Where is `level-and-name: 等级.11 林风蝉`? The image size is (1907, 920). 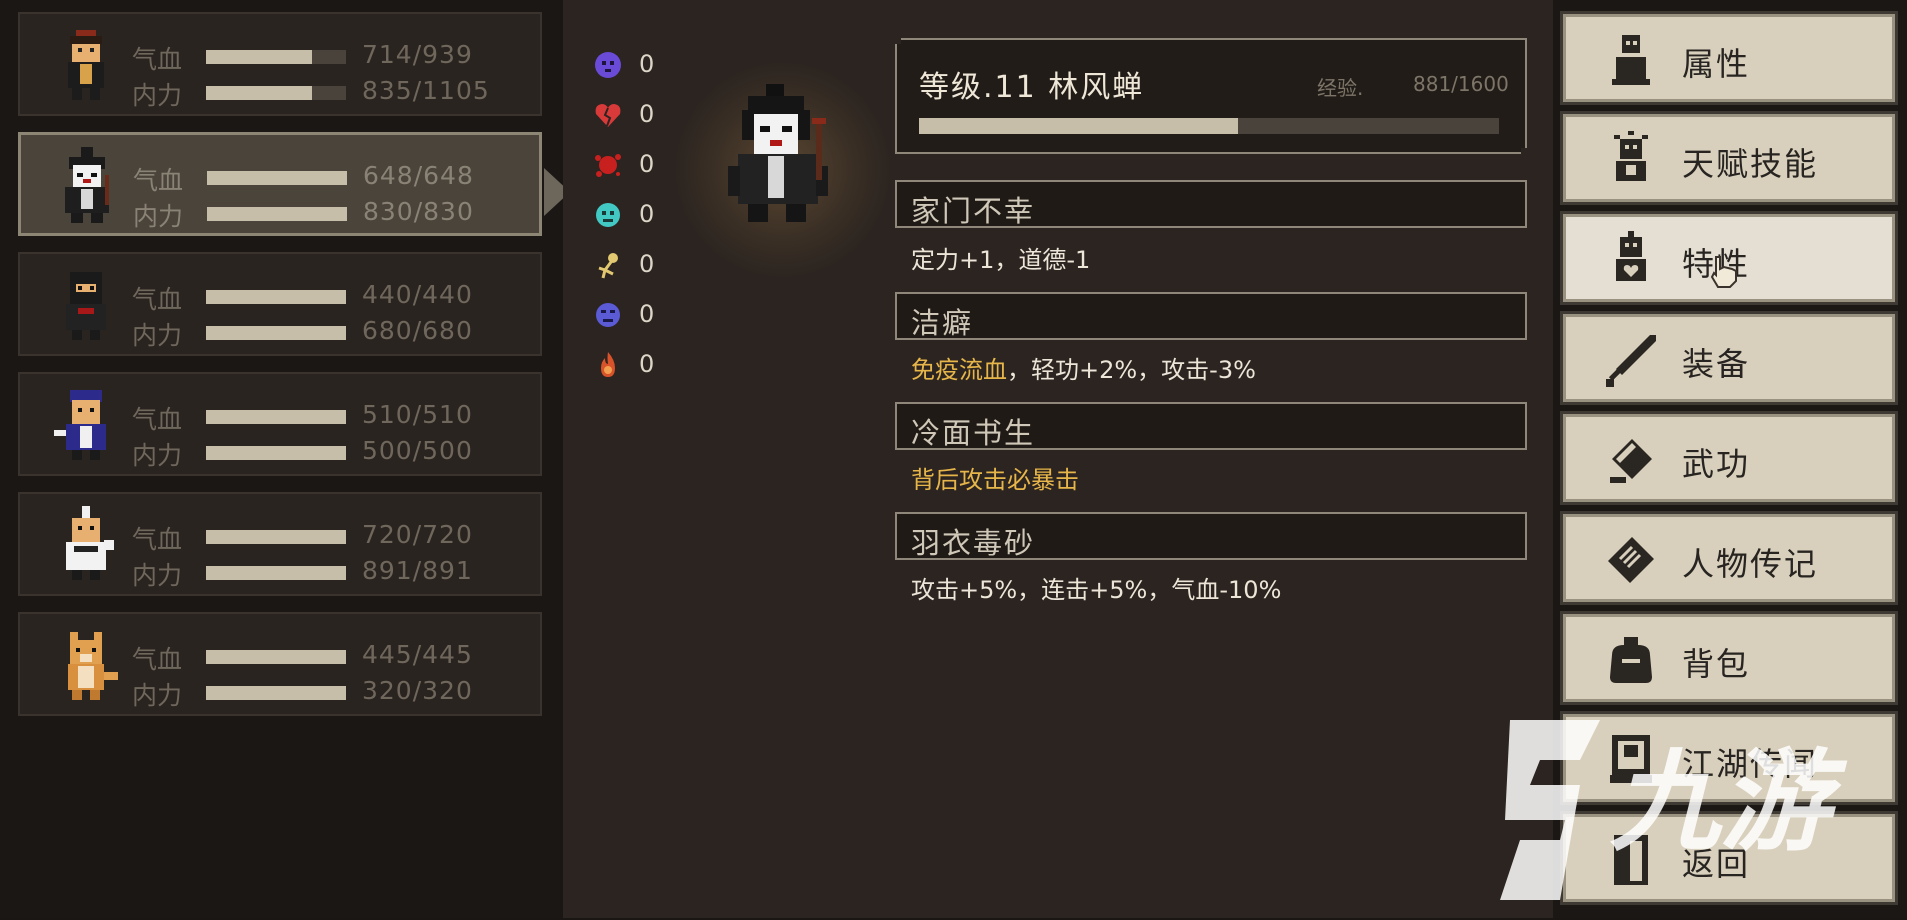
level-and-name: 等级.11 林风蝉 is located at coordinates (1032, 87).